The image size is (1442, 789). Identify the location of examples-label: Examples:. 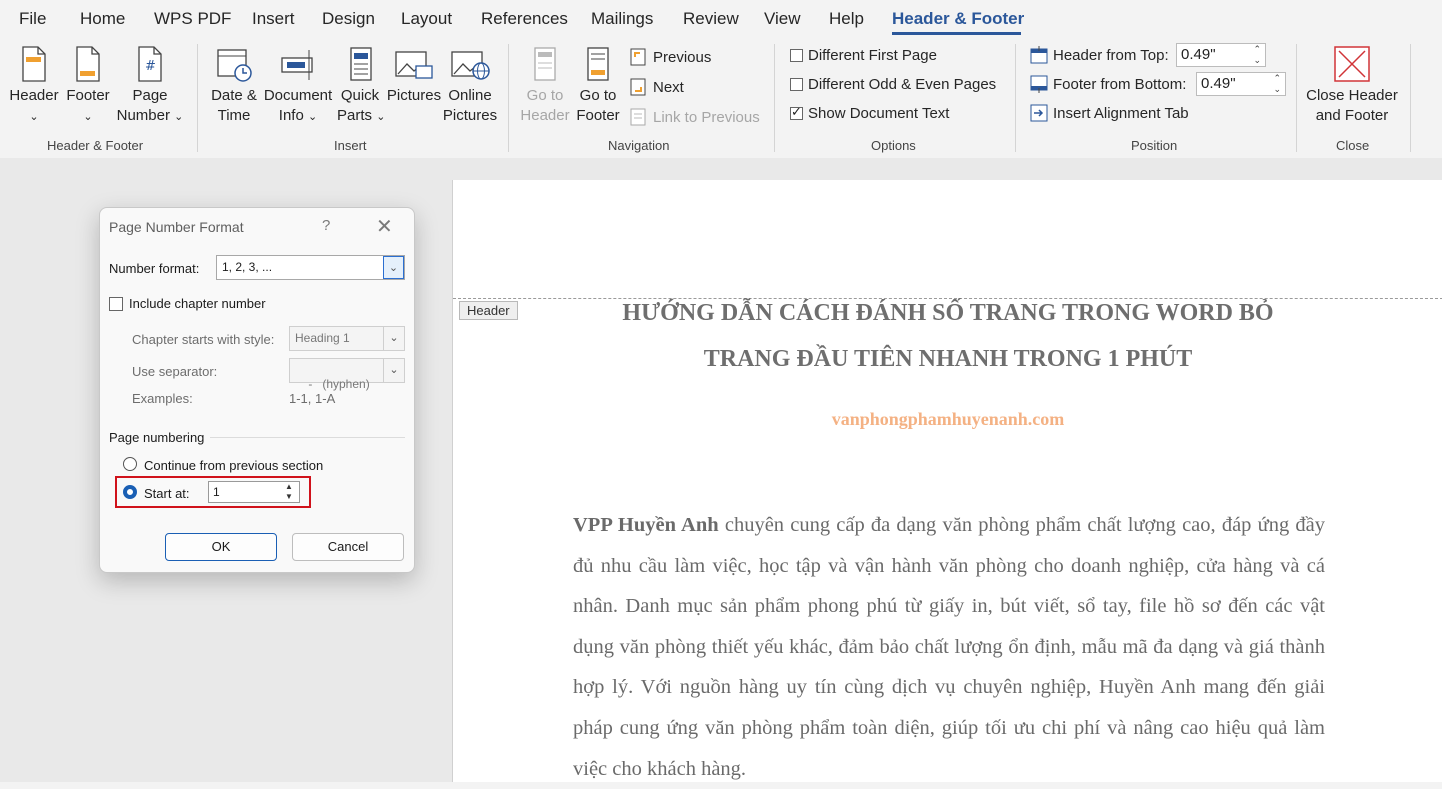
(162, 398).